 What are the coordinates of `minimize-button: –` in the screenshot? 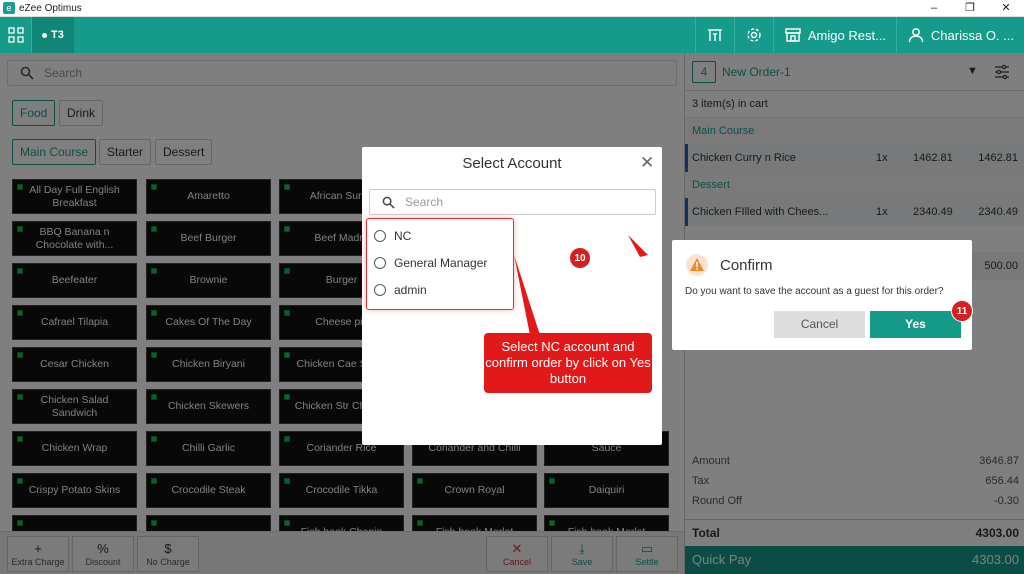 It's located at (934, 8).